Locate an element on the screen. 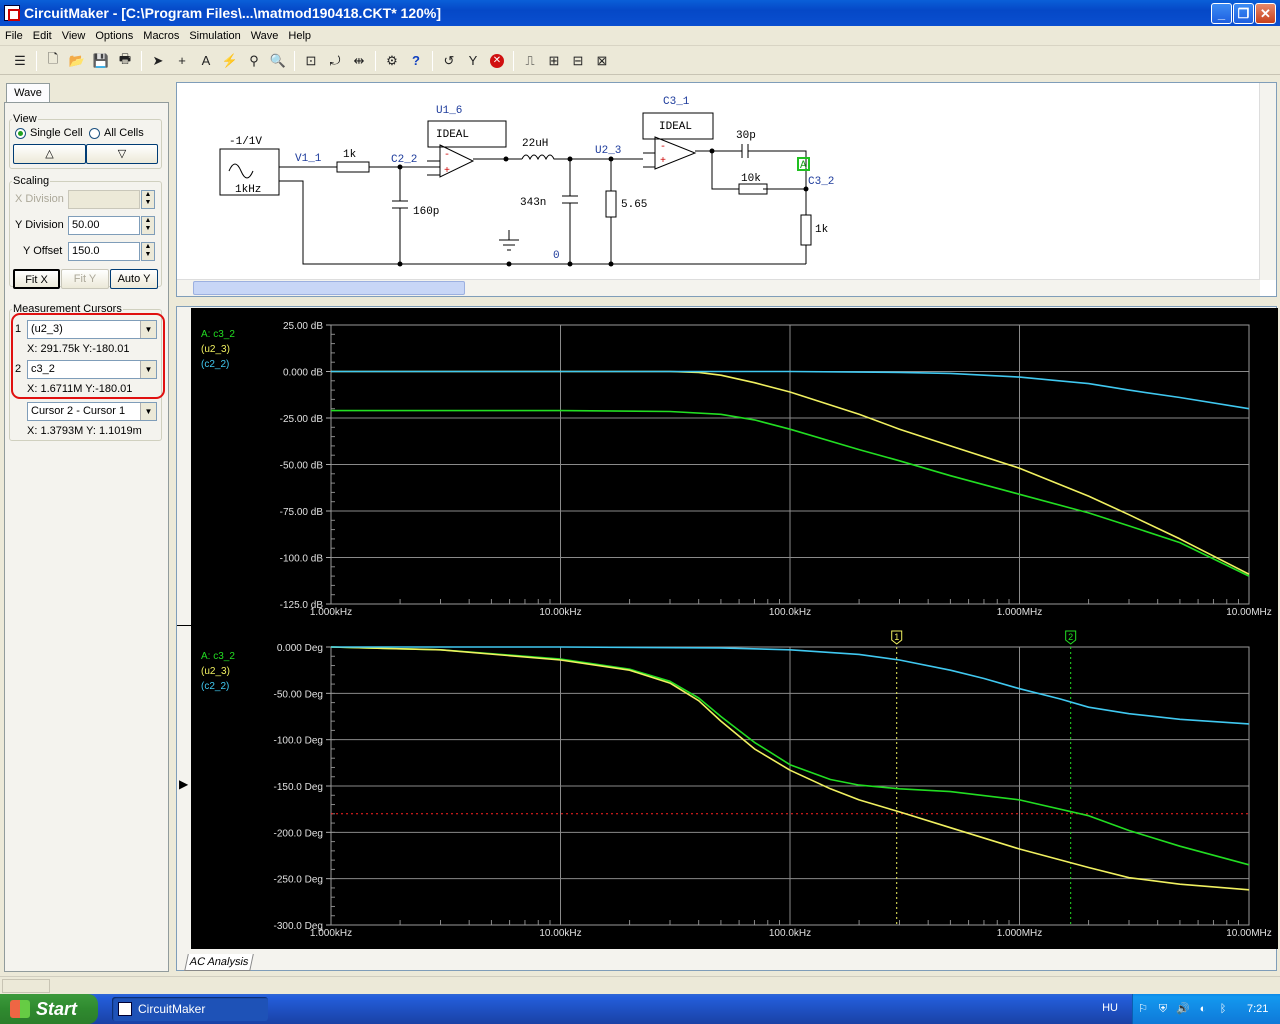 This screenshot has height=1024, width=1280. shield-icon: ⛨ is located at coordinates (1163, 1009).